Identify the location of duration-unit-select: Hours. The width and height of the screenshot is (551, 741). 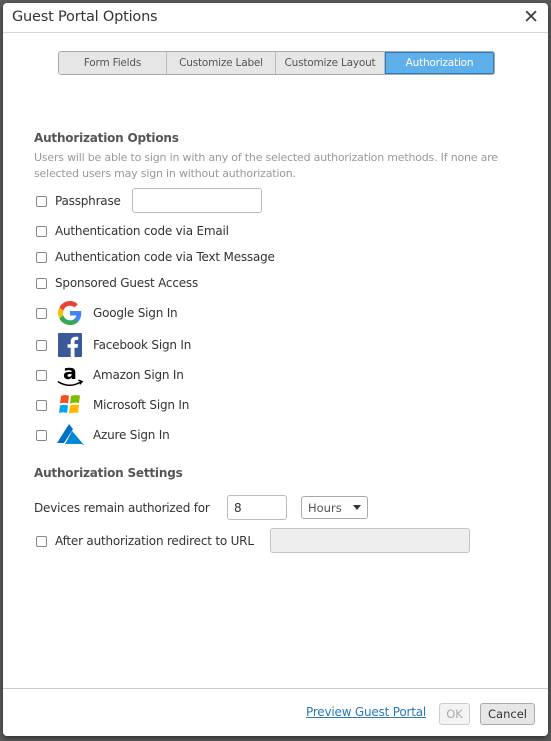
(334, 507).